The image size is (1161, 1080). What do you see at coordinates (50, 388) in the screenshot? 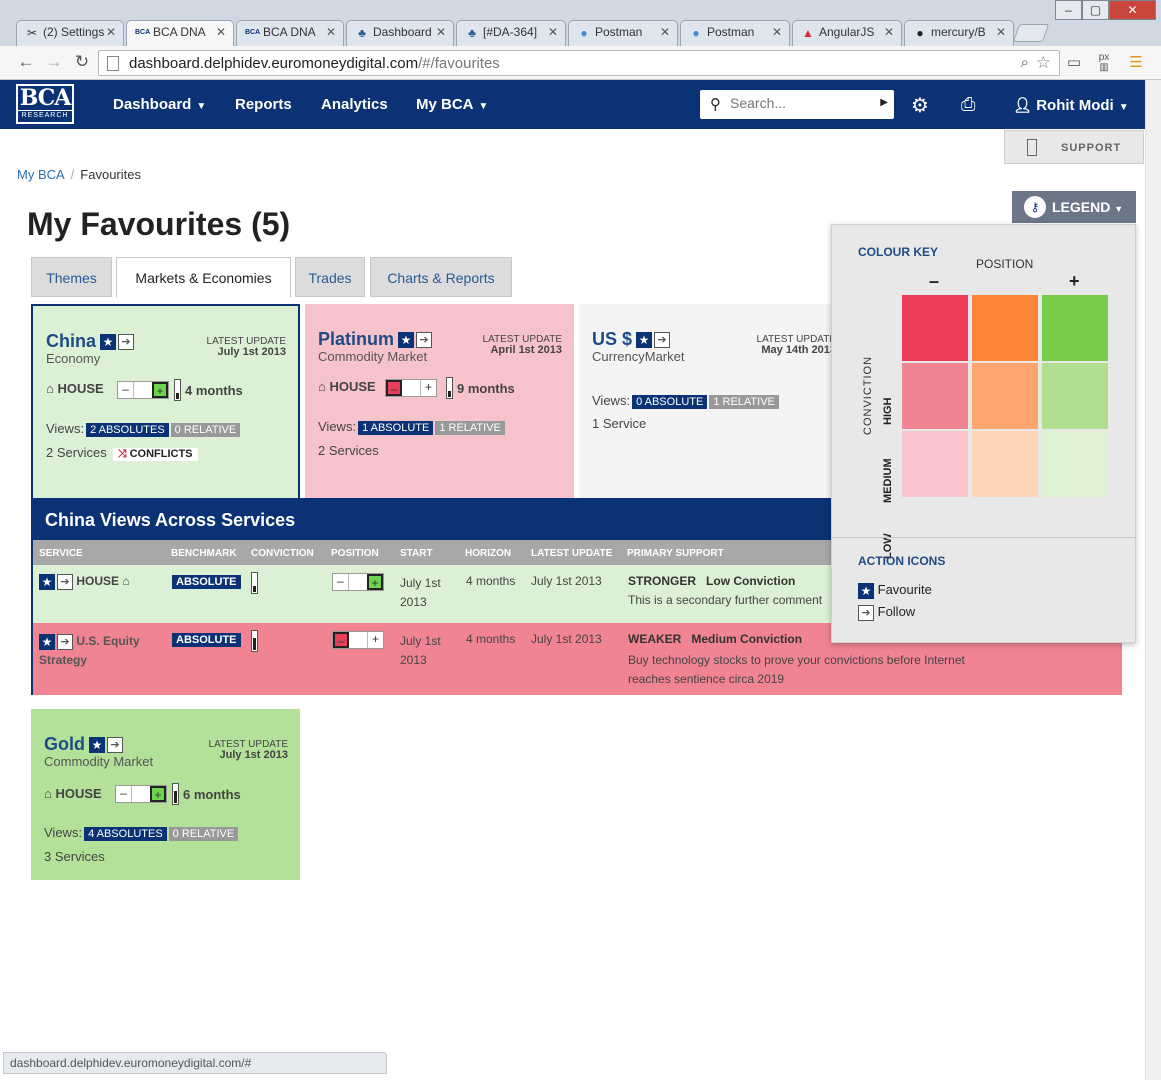
I see `house-icon: ⌂` at bounding box center [50, 388].